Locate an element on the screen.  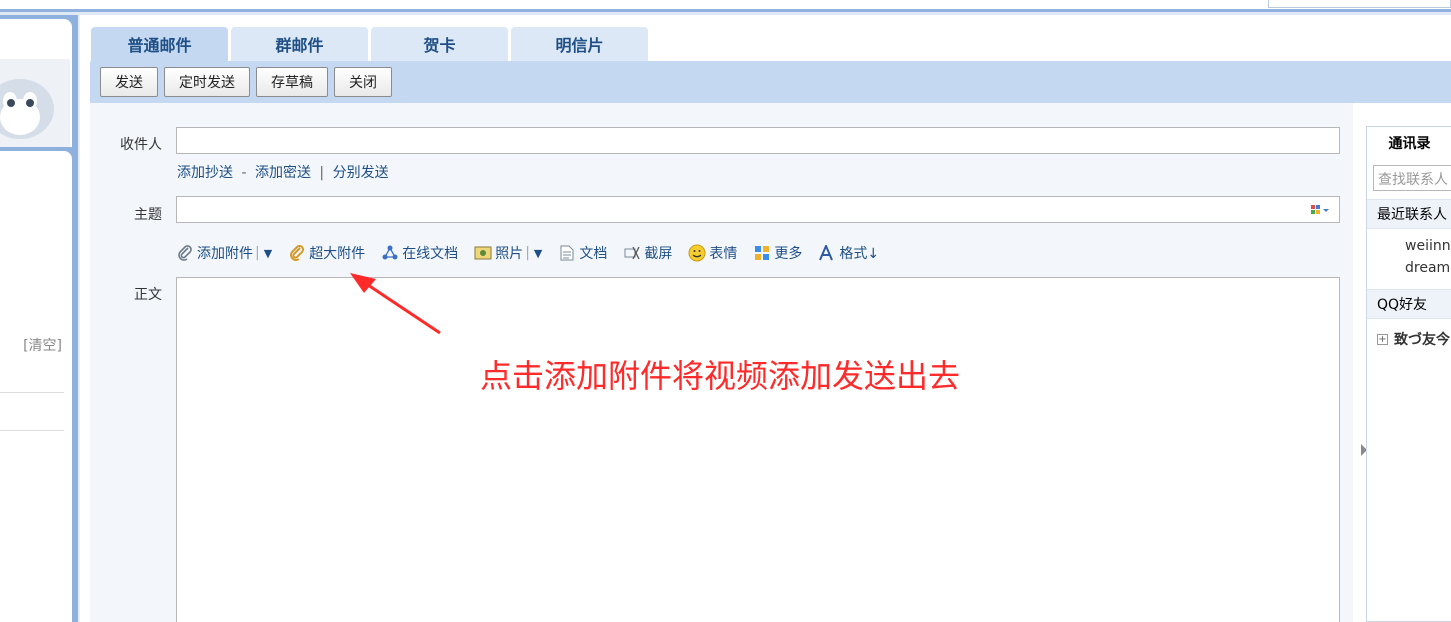
large-attachment-button: 超大附件 is located at coordinates (326, 253).